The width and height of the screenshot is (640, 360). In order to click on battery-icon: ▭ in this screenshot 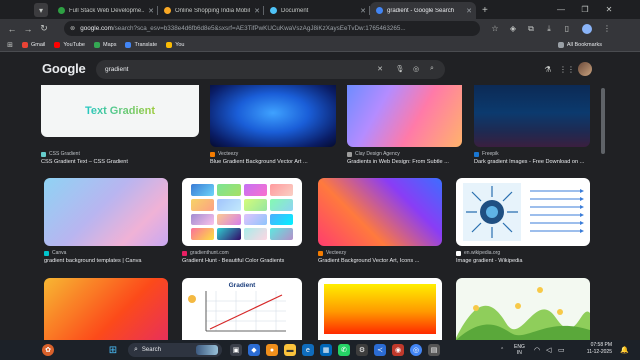, I will do `click(561, 350)`.